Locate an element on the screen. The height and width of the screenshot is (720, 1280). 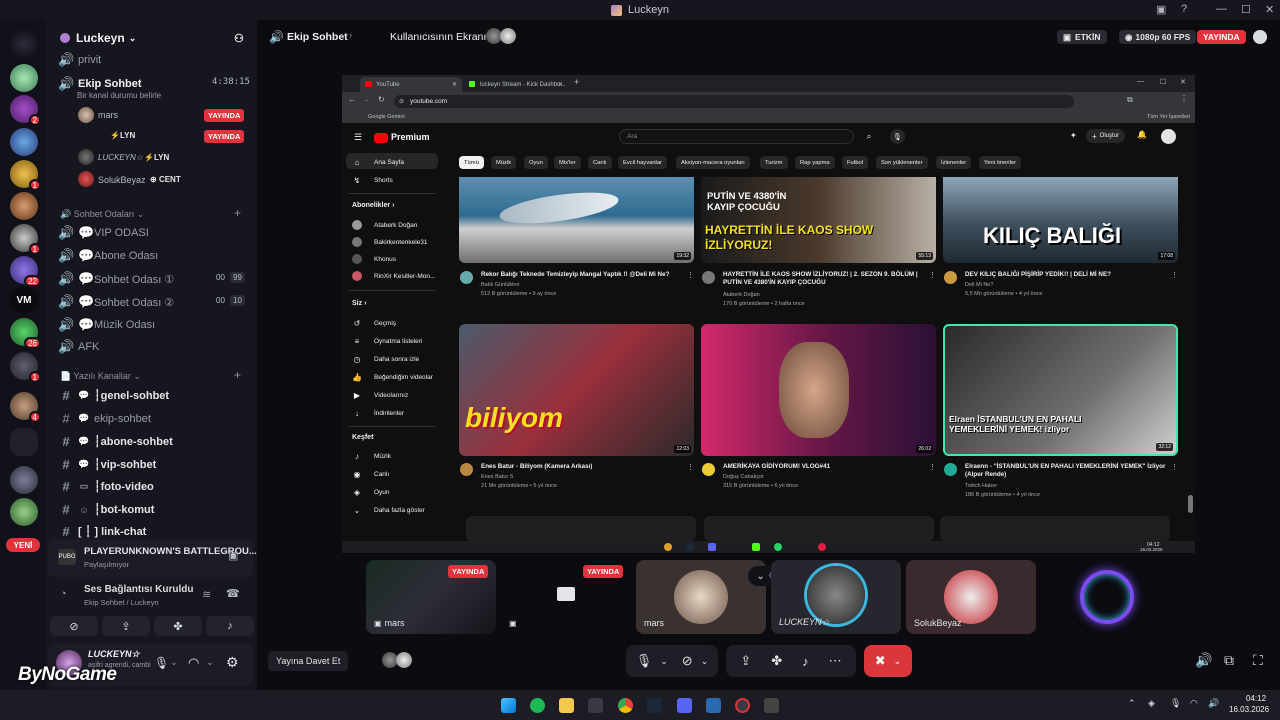
voice-room: 🔊 AFK is located at coordinates (78, 347).